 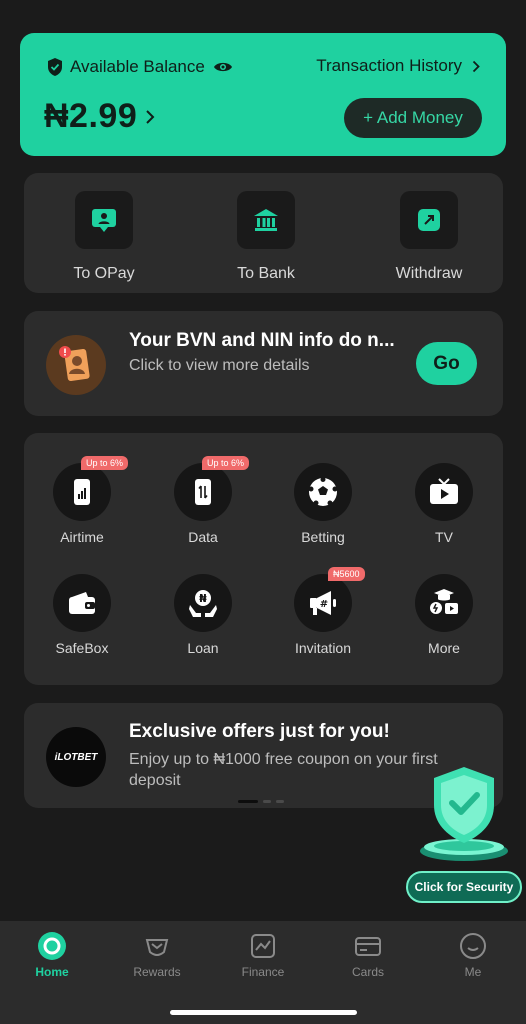 What do you see at coordinates (55, 67) in the screenshot?
I see `shield-check-icon` at bounding box center [55, 67].